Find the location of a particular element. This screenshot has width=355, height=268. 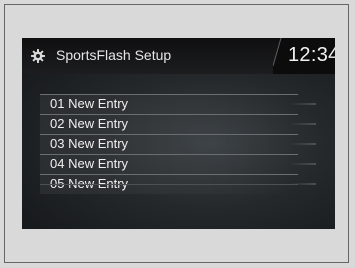

entry-label: 03 New Entry is located at coordinates (89, 143).